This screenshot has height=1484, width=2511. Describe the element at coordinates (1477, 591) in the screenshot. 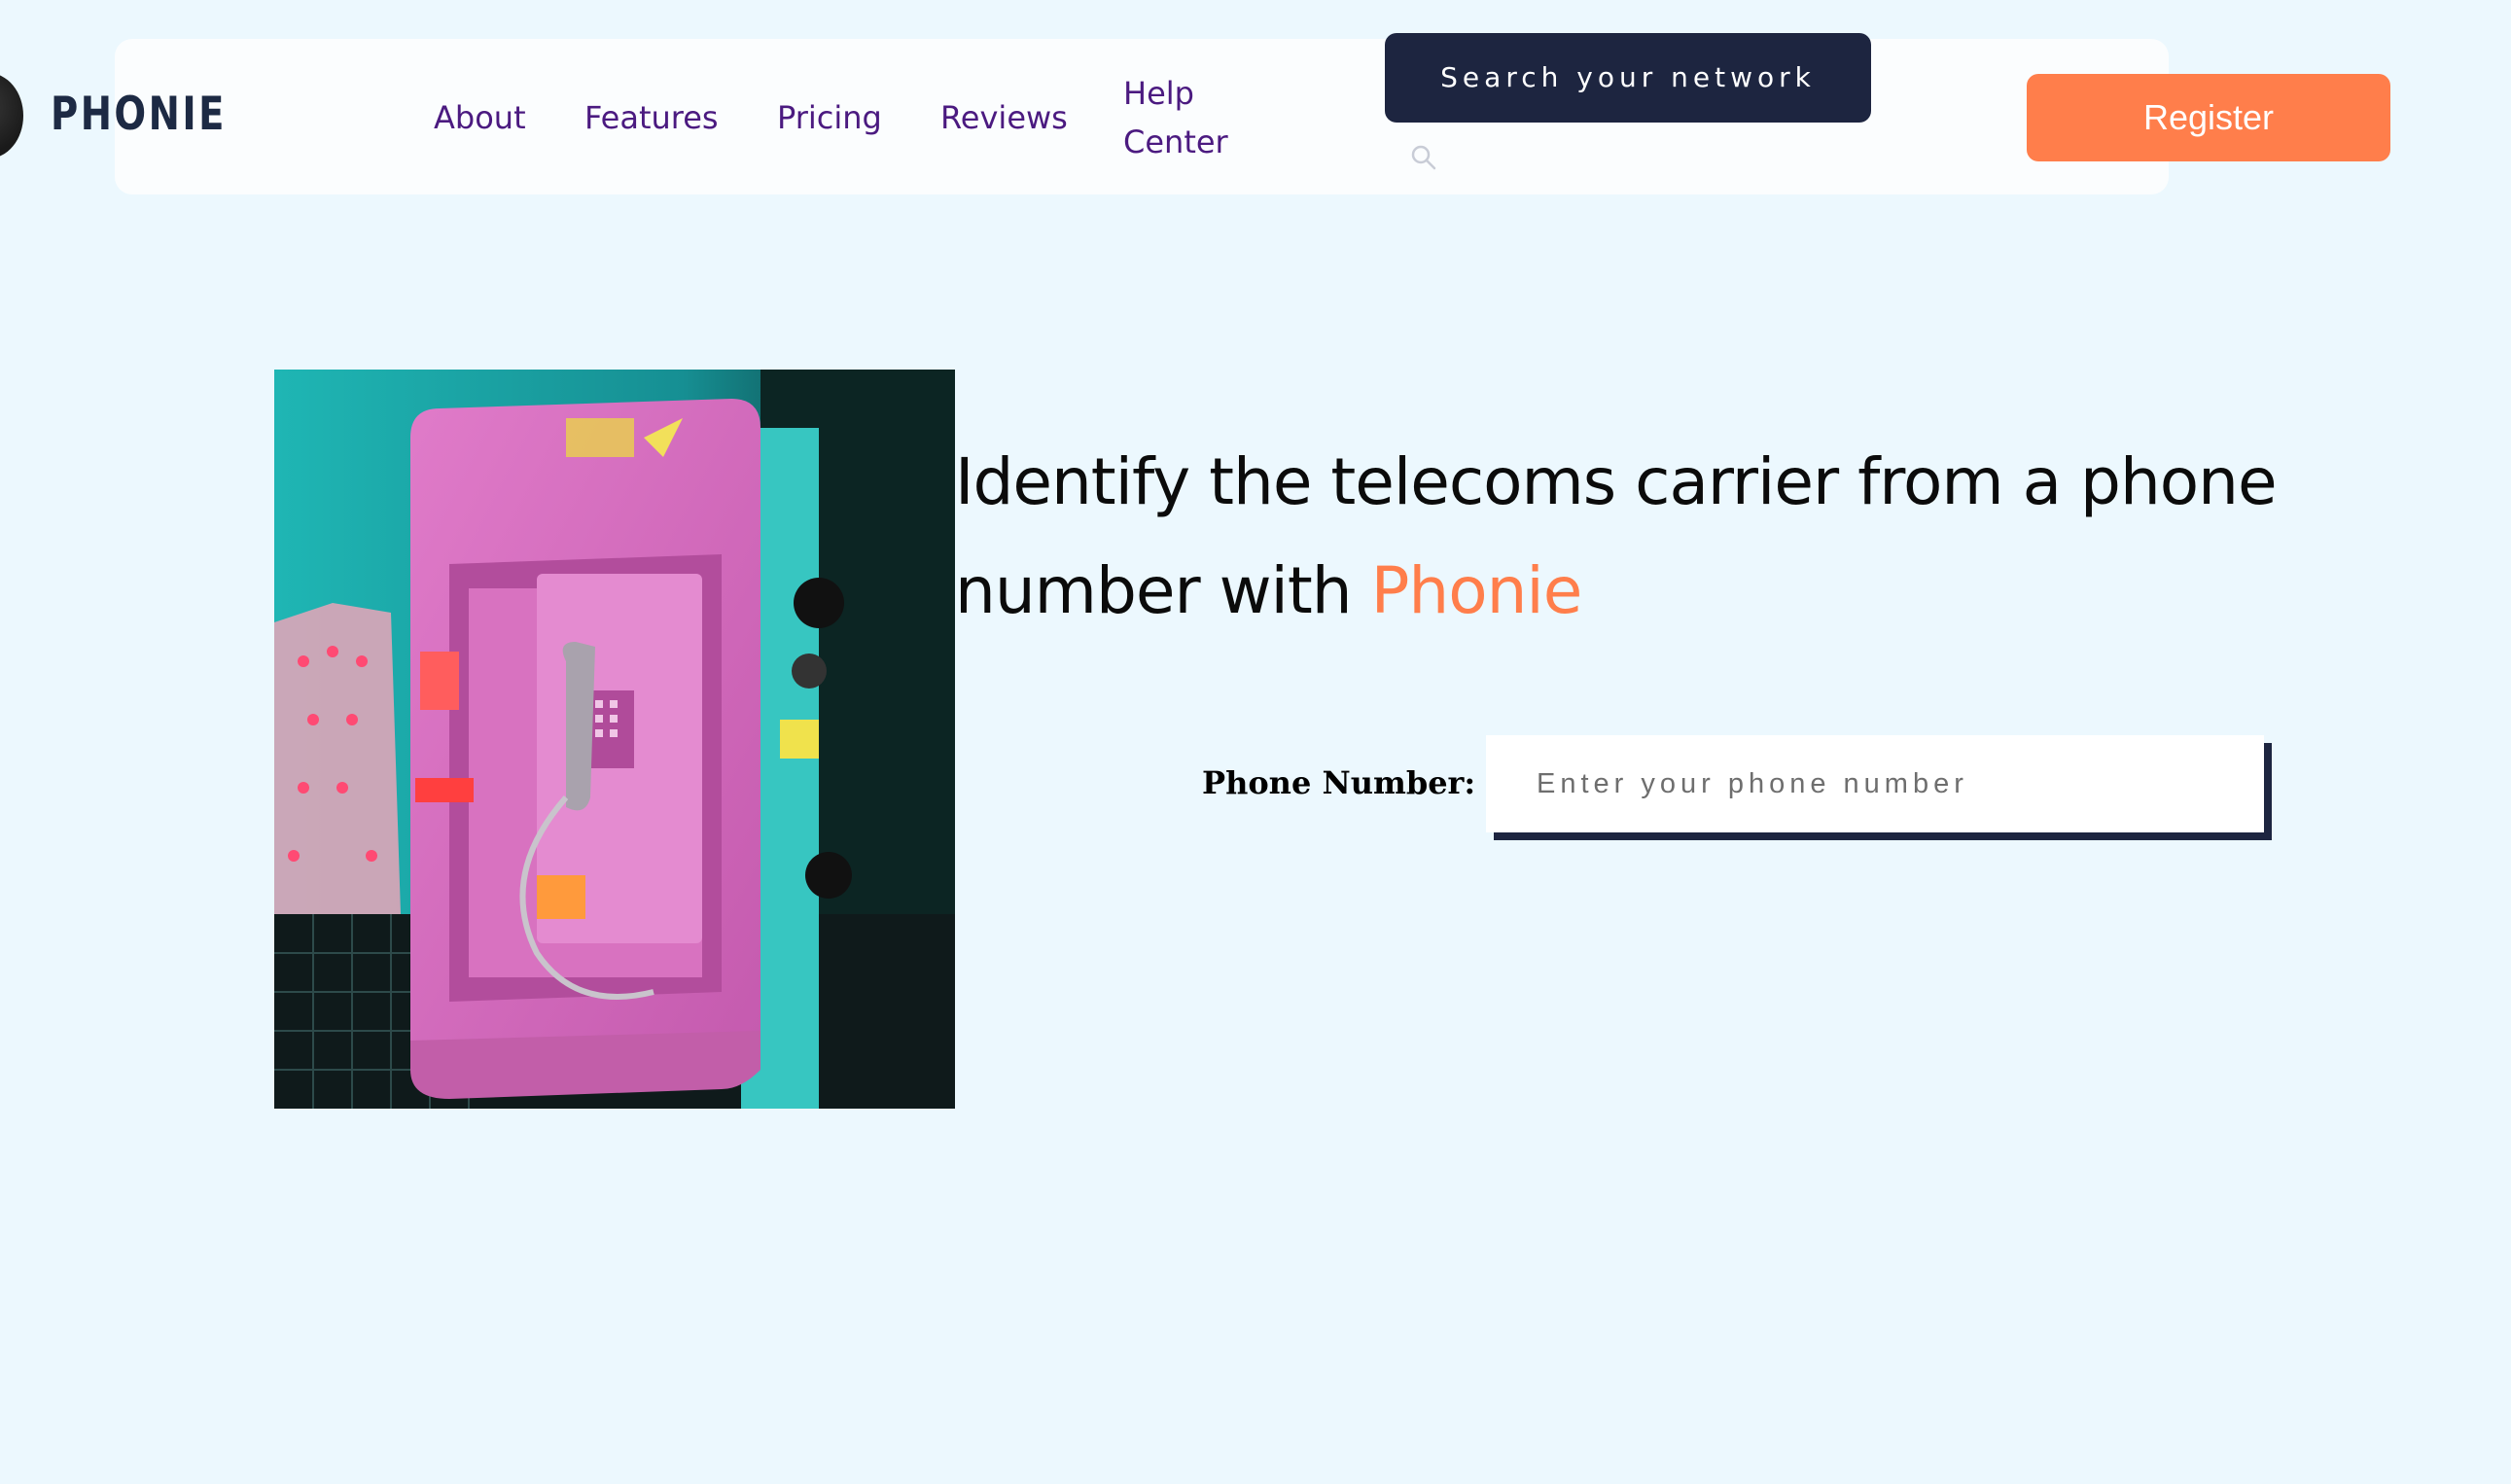

I see `hero-title-brand: Phonie` at that location.